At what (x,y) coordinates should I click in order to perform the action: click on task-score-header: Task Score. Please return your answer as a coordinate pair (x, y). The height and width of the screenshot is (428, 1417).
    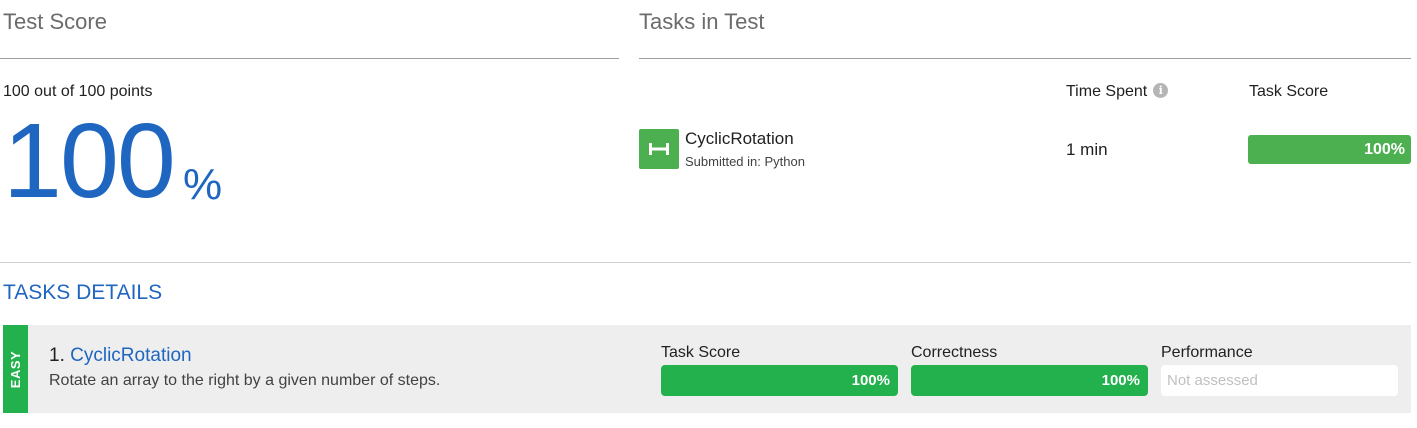
    Looking at the image, I should click on (1289, 91).